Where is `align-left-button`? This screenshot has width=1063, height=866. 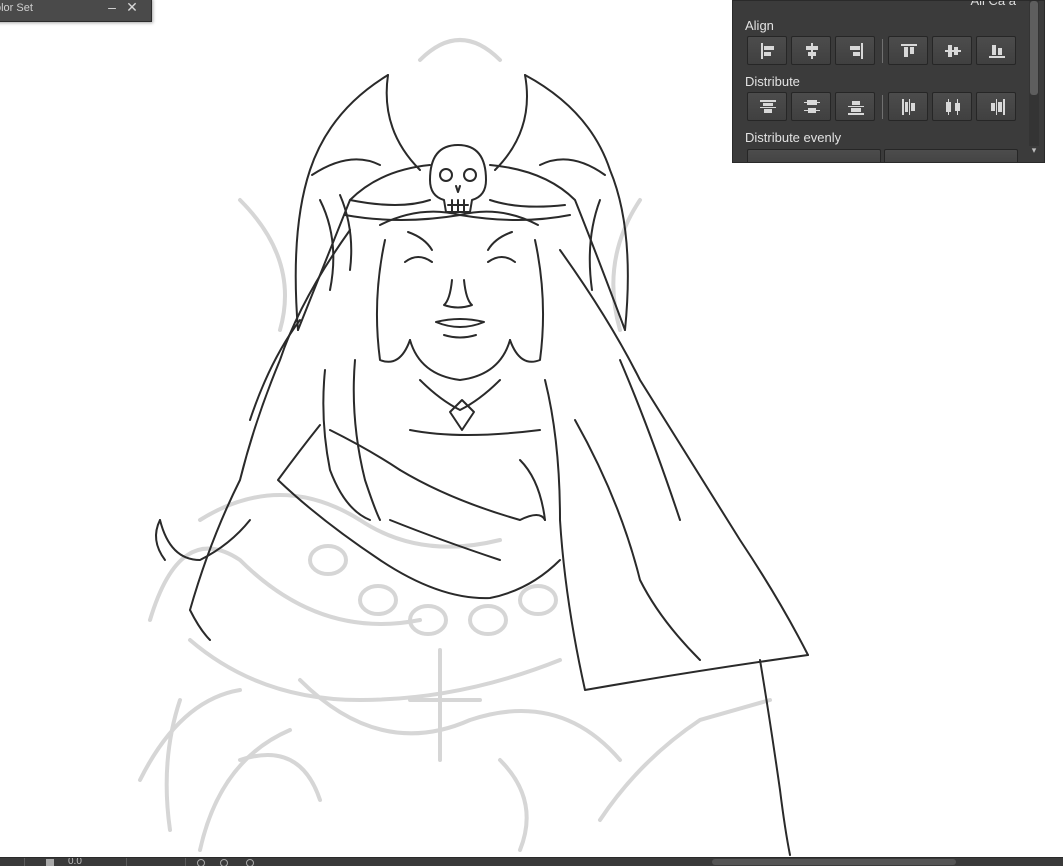
align-left-button is located at coordinates (767, 50).